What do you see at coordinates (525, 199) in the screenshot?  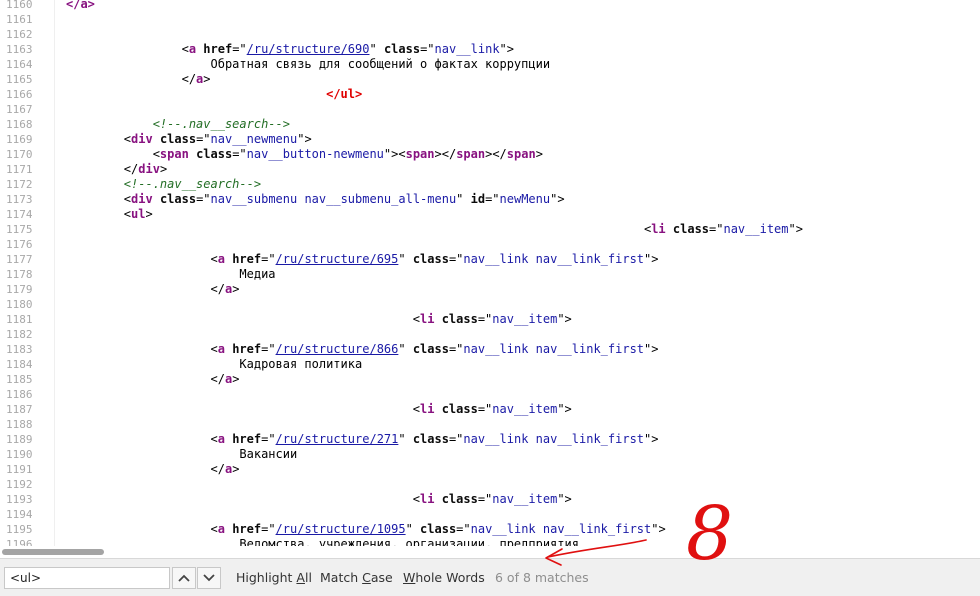 I see `code-token: newMenu` at bounding box center [525, 199].